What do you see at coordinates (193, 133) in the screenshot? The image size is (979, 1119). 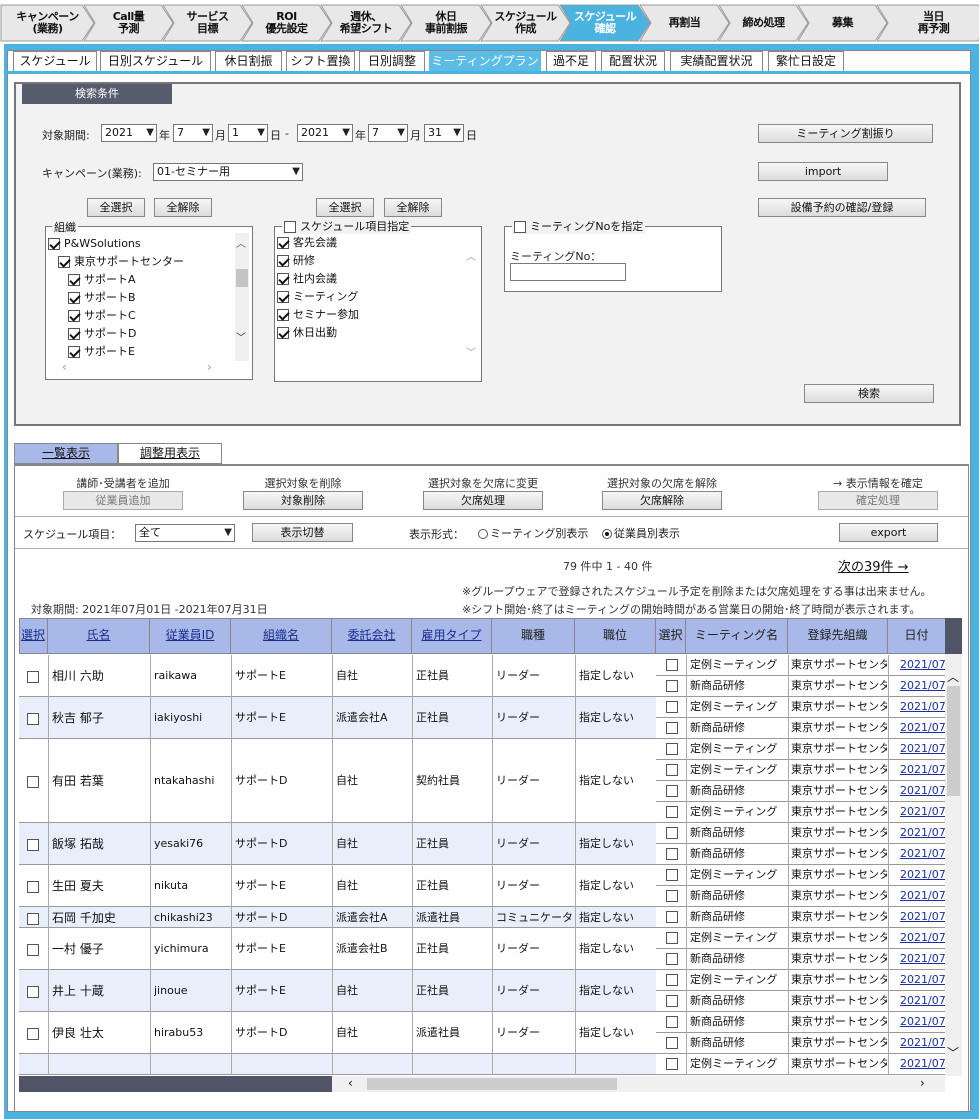 I see `from-month-select: 7 ▼` at bounding box center [193, 133].